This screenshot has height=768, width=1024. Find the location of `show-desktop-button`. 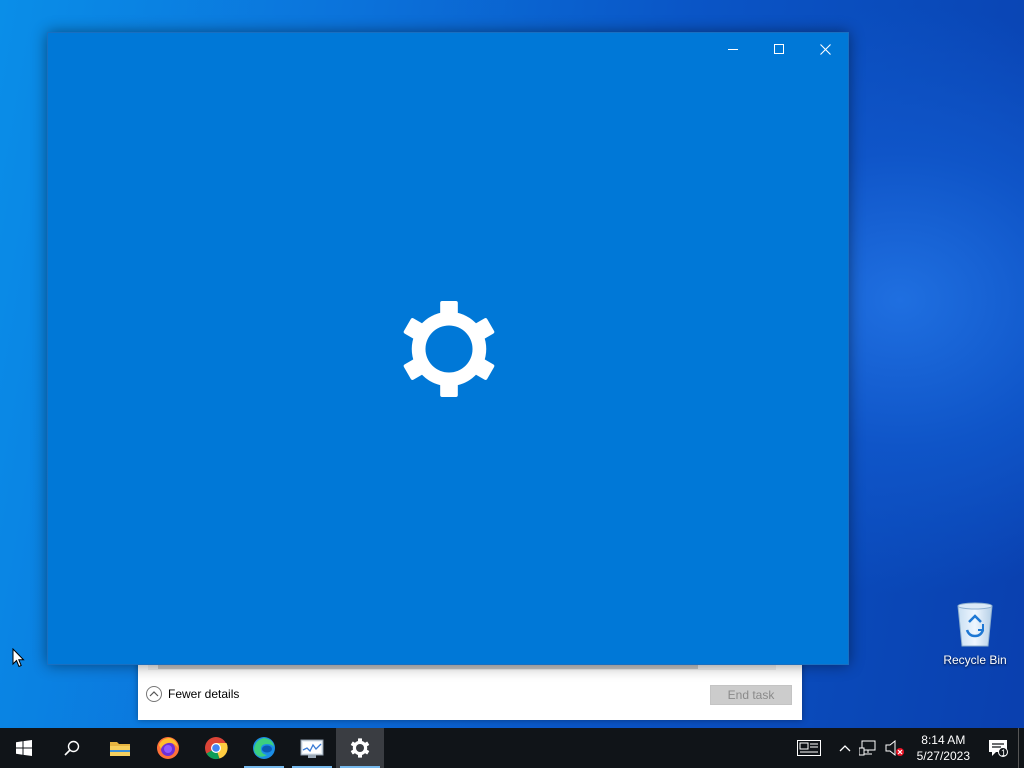

show-desktop-button is located at coordinates (1021, 748).